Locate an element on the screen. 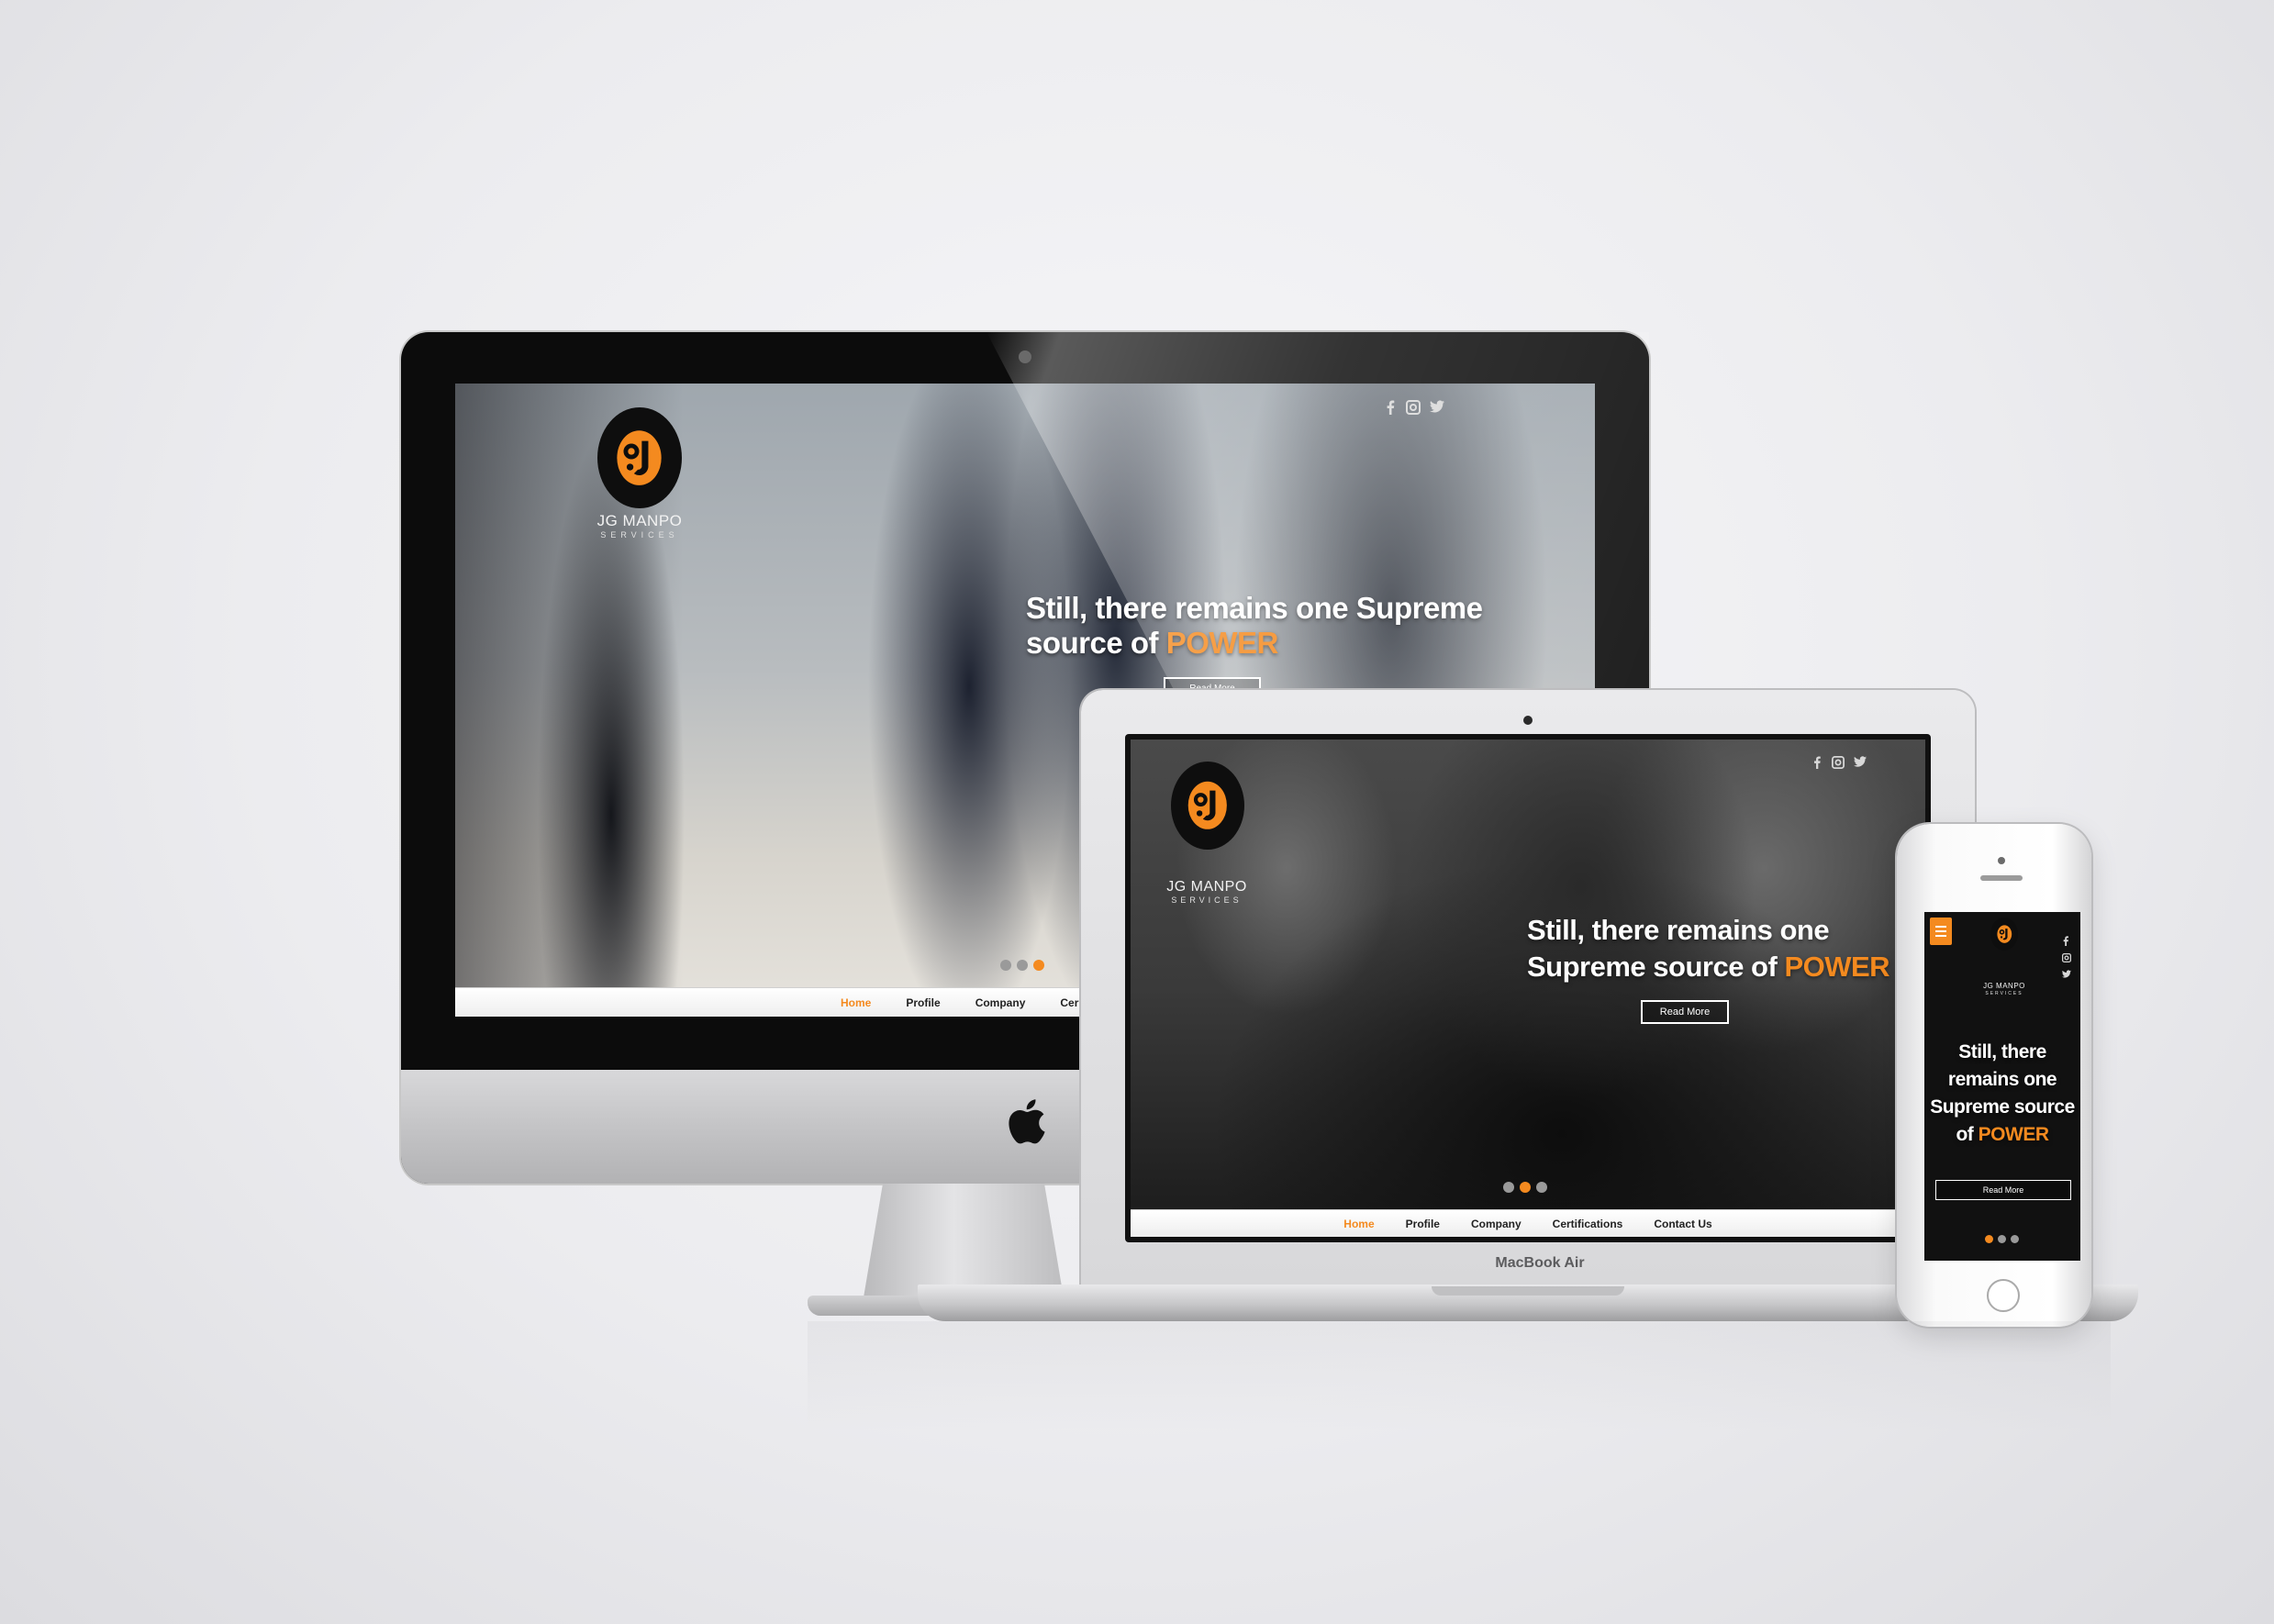 This screenshot has width=2274, height=1624. hero-headline-line2: Supreme source of POWER is located at coordinates (1708, 967).